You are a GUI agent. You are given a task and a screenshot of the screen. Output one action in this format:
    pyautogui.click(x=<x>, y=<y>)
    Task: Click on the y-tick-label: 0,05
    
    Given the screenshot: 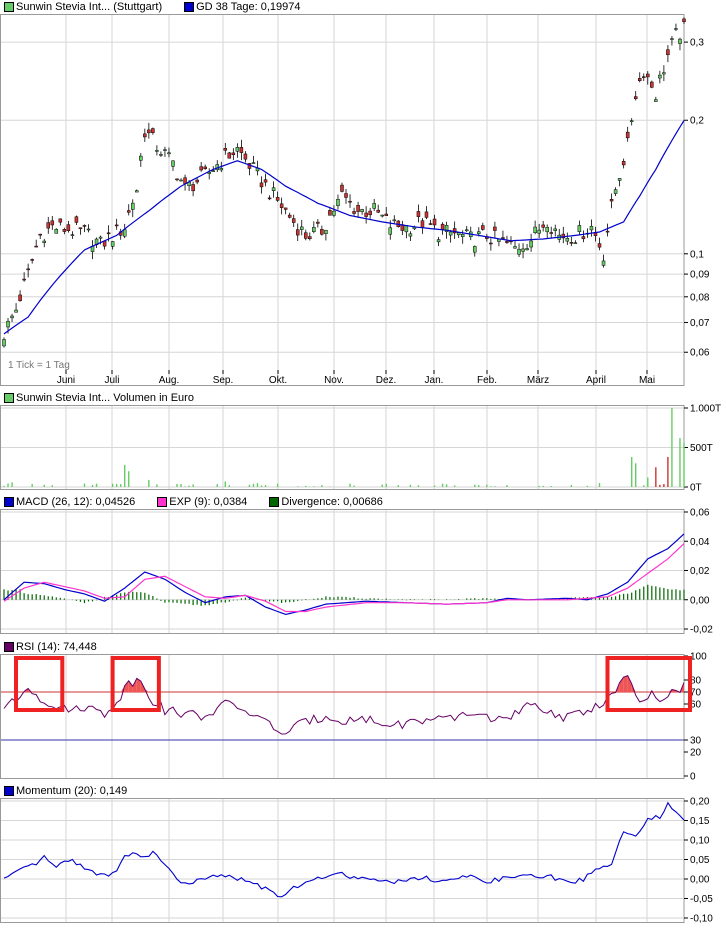 What is the action you would take?
    pyautogui.click(x=700, y=860)
    